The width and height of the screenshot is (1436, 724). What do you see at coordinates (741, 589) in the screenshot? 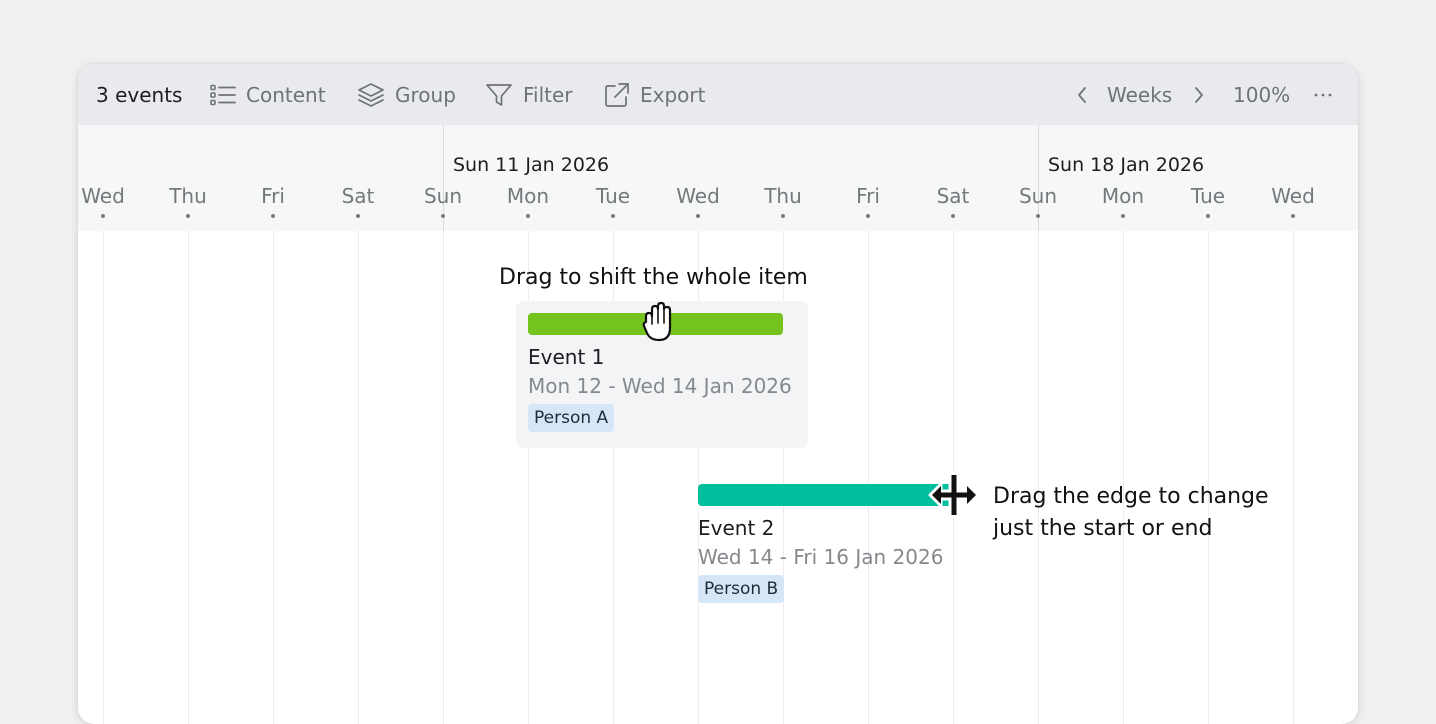
I see `event-2-person-tag: Person B` at bounding box center [741, 589].